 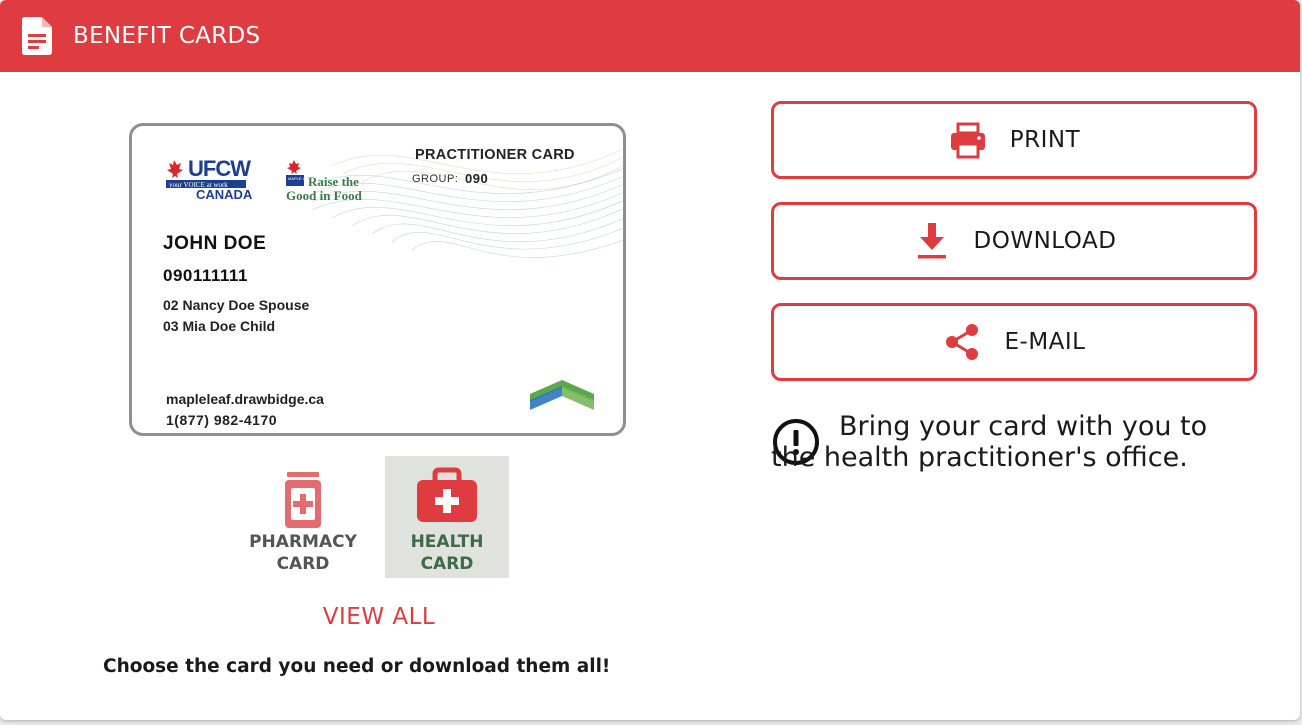 I want to click on member-name: JOHN DOE, so click(x=215, y=243).